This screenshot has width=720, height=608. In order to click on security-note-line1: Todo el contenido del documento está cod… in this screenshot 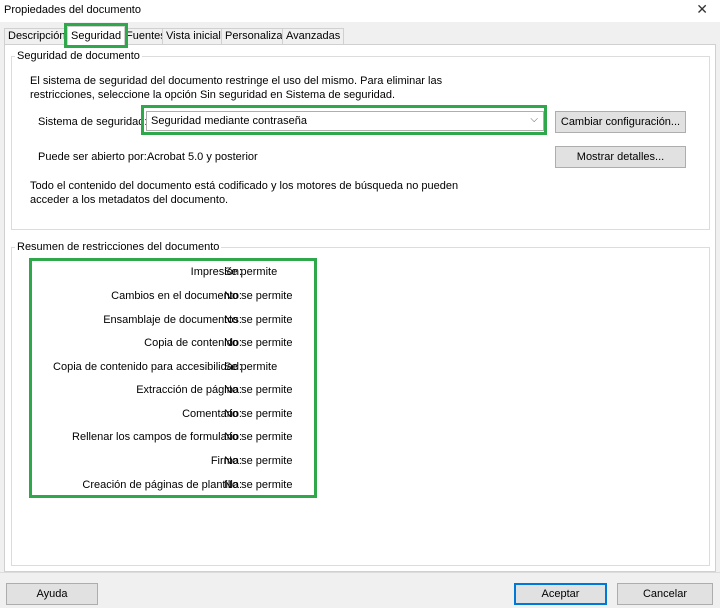, I will do `click(244, 186)`.